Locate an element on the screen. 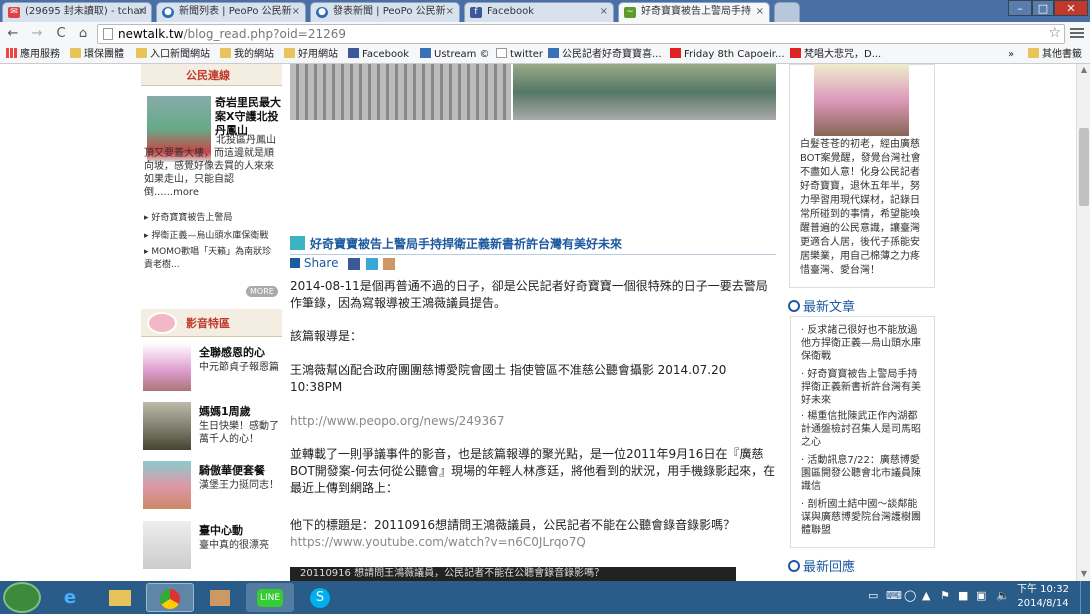  system-clock: 下午 10:32 2014/8/14 is located at coordinates (1043, 597).